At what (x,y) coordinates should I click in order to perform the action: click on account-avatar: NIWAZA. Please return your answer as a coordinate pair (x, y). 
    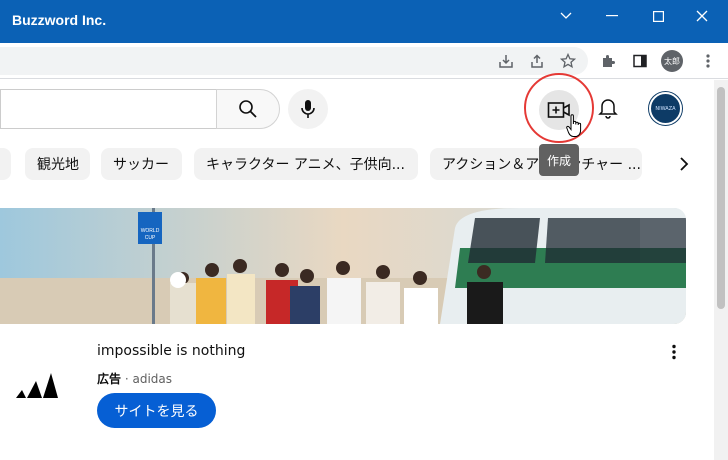
    Looking at the image, I should click on (665, 108).